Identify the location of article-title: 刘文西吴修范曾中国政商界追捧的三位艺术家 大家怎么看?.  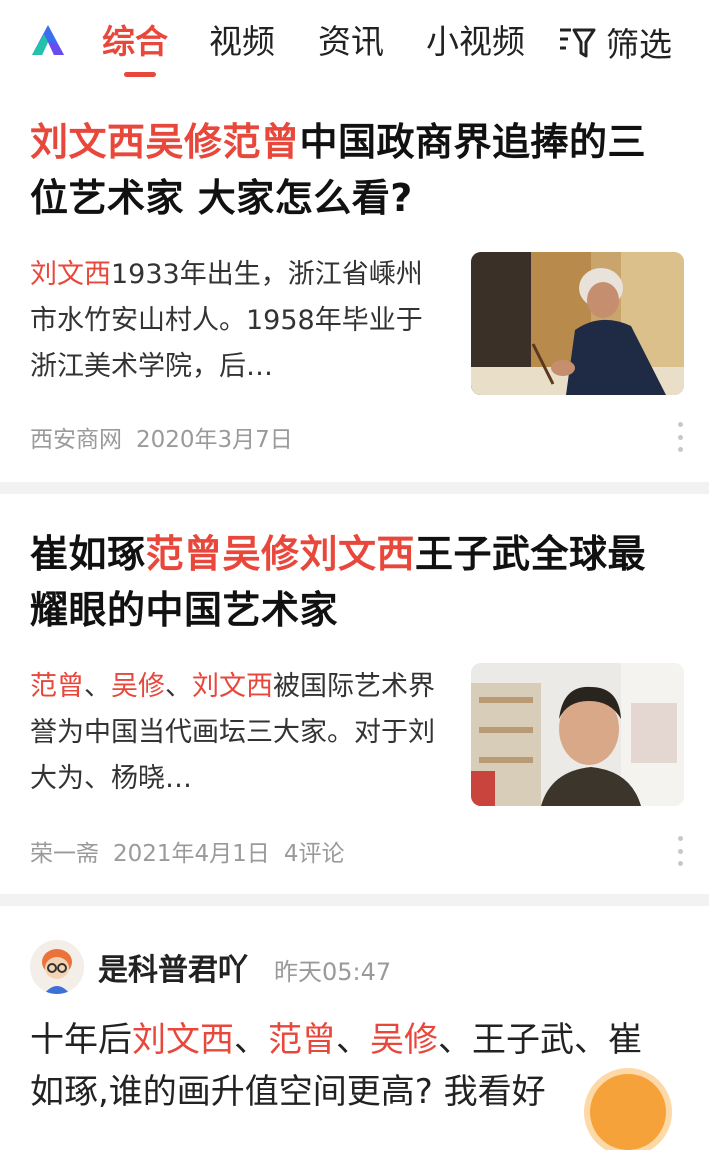
(355, 170).